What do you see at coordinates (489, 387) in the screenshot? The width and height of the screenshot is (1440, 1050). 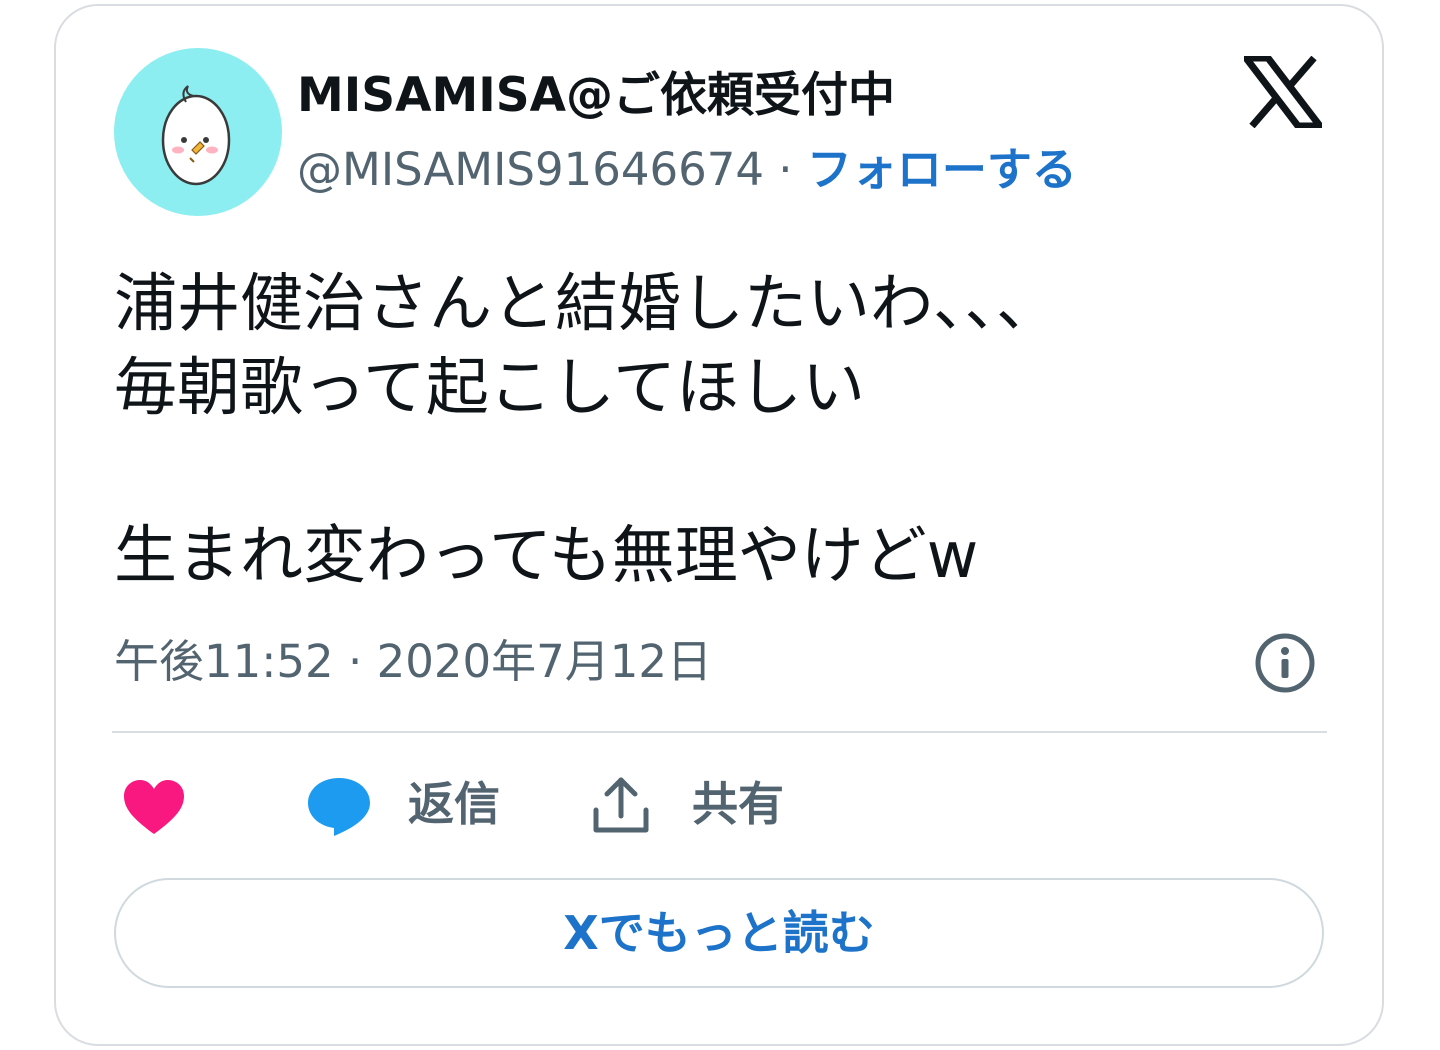 I see `tweet-line-2: 毎朝歌って起こしてほしい` at bounding box center [489, 387].